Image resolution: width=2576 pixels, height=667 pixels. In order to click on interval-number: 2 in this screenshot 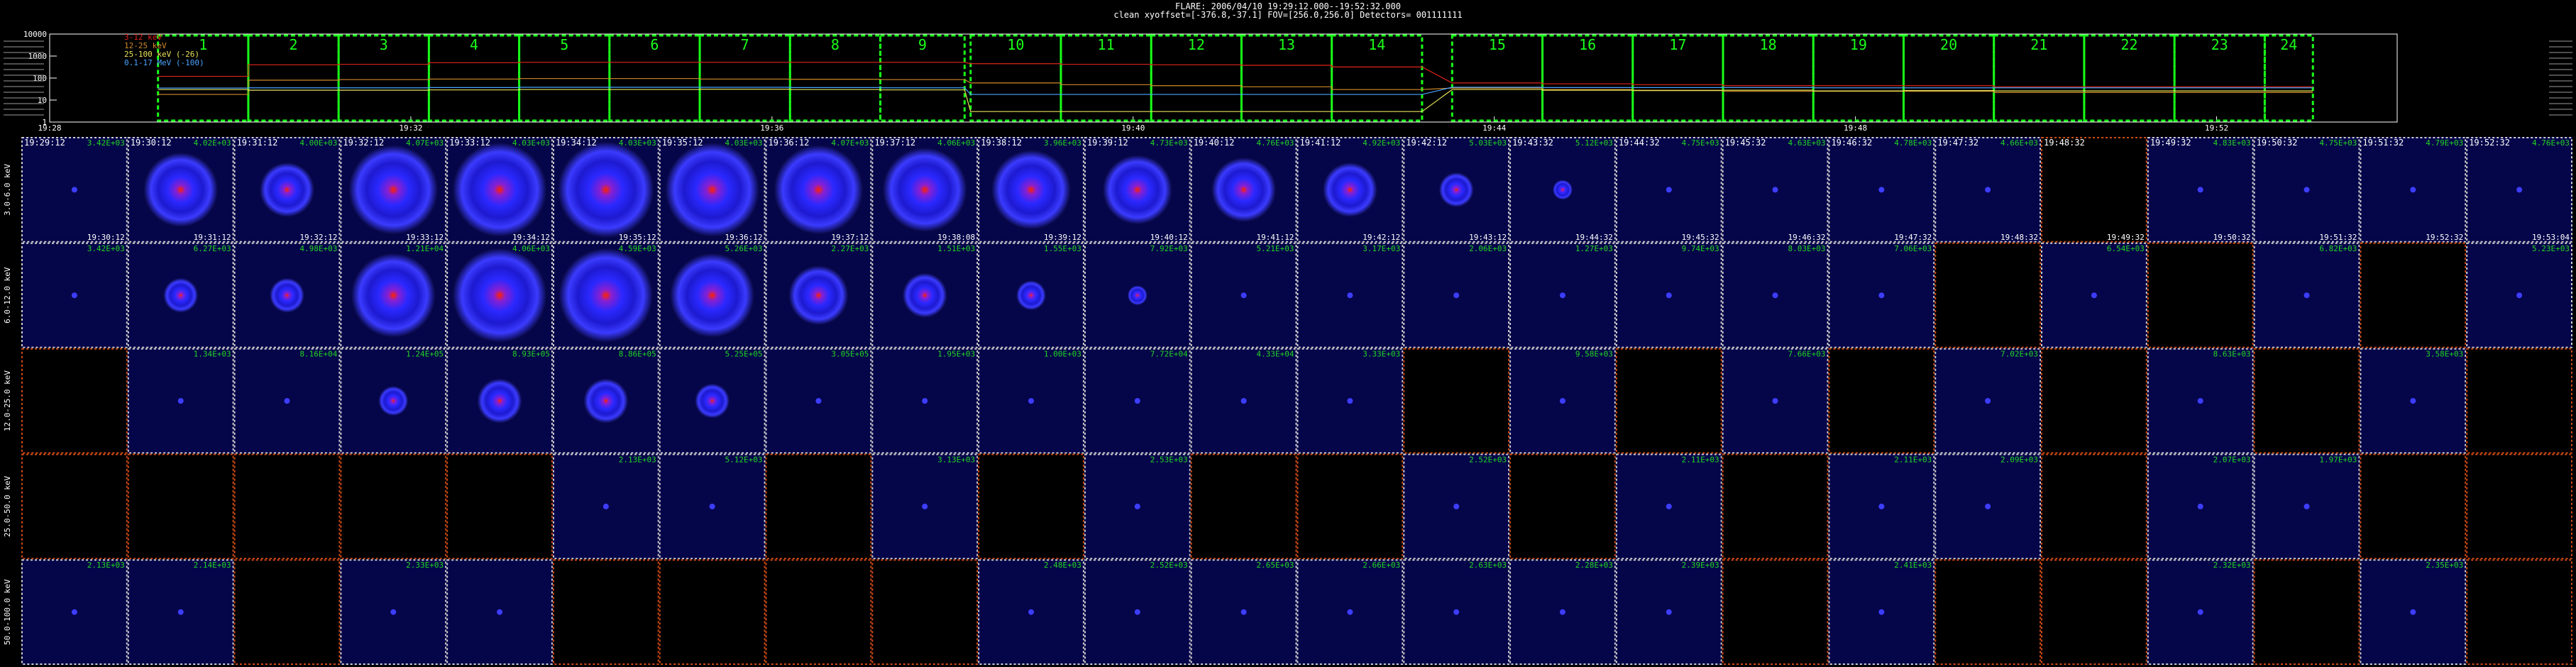, I will do `click(293, 44)`.